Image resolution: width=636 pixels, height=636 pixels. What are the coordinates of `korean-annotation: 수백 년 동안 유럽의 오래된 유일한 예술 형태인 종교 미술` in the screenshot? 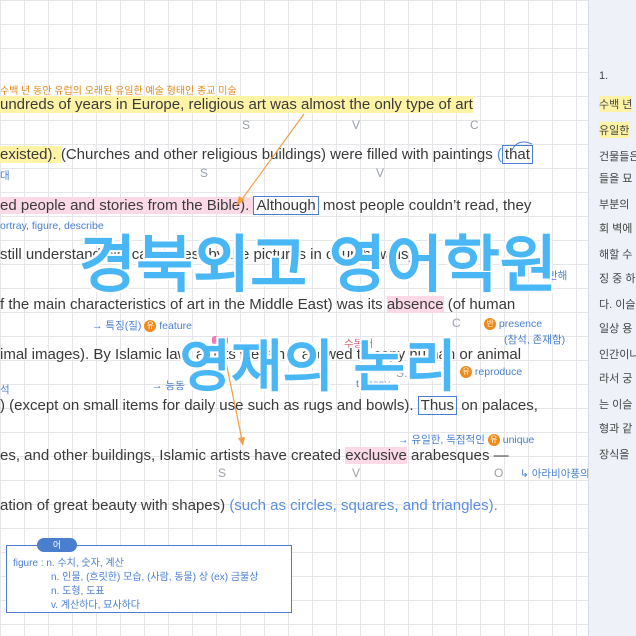 It's located at (118, 91).